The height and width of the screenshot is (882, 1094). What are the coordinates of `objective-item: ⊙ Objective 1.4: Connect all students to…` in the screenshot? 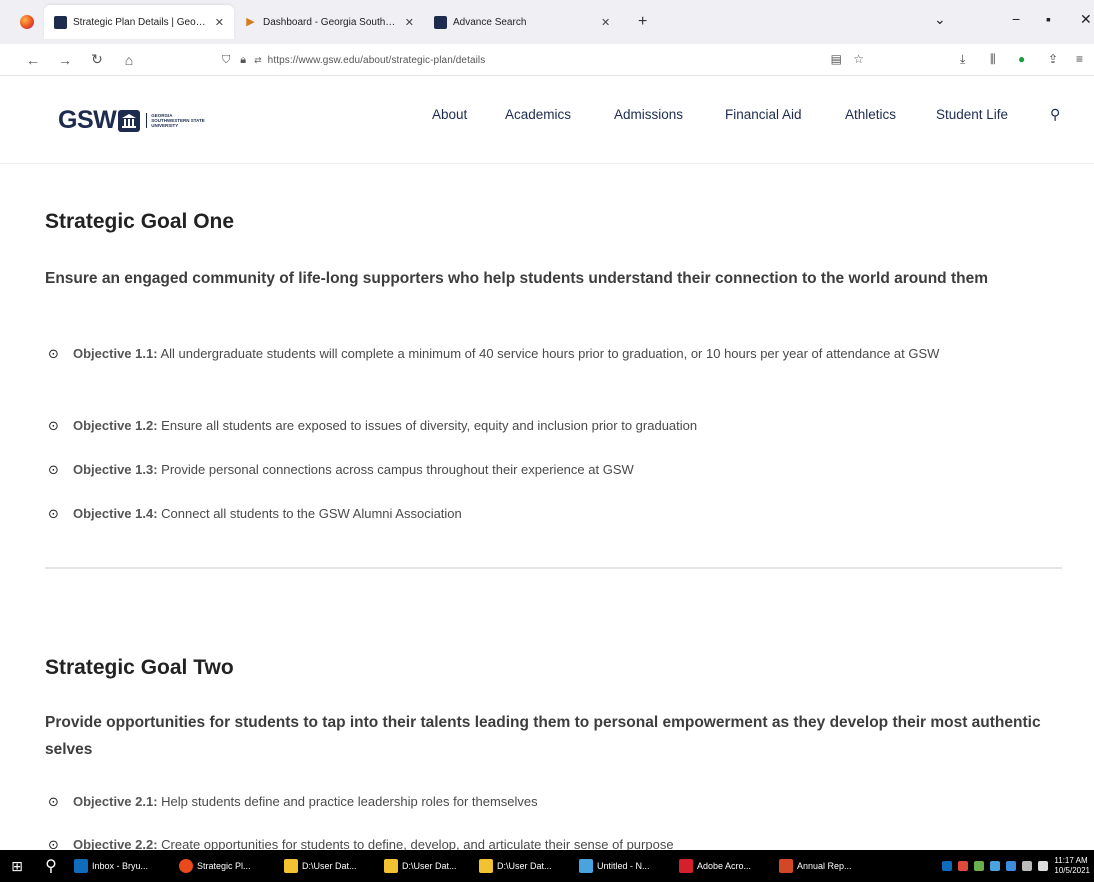 It's located at (543, 514).